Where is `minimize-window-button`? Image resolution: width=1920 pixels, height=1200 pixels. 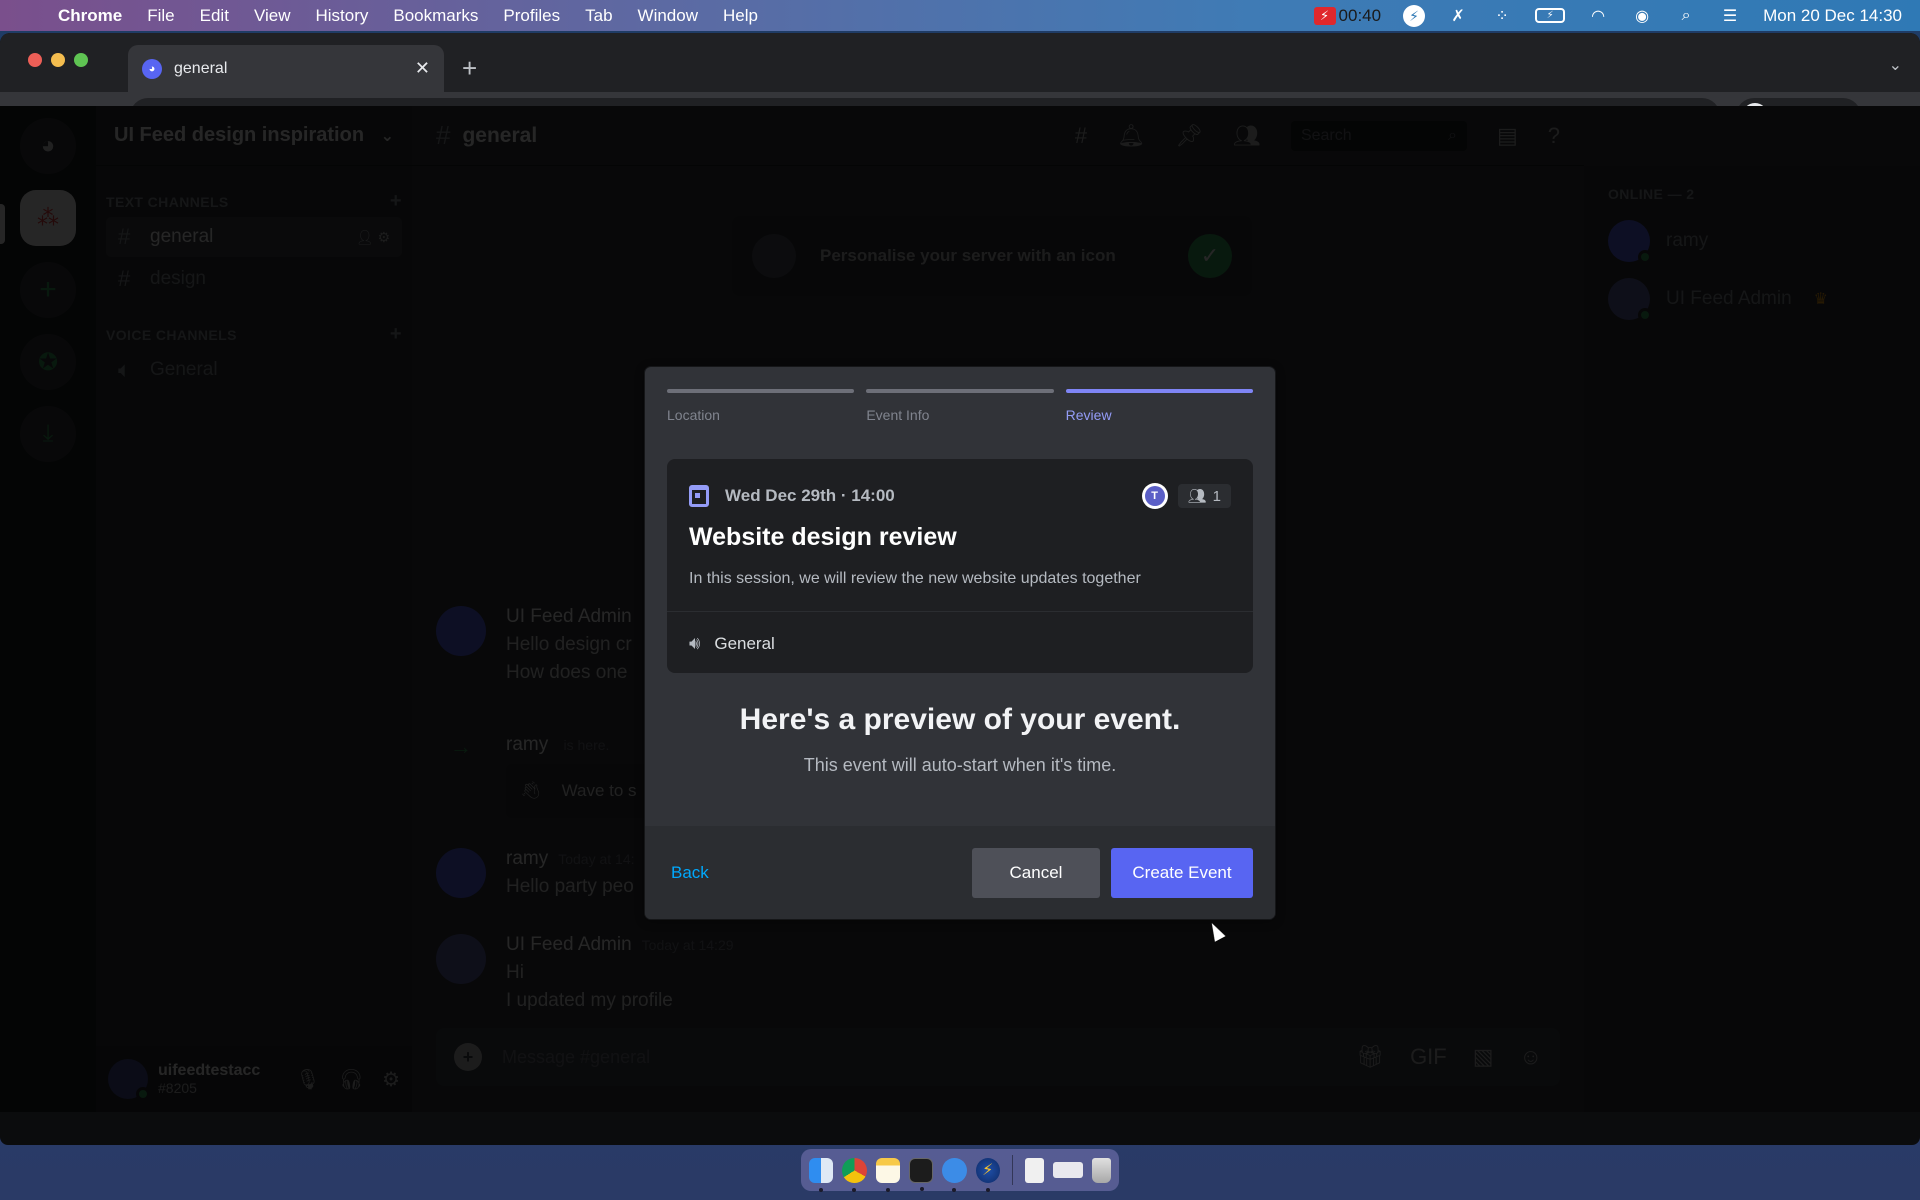
minimize-window-button is located at coordinates (58, 60).